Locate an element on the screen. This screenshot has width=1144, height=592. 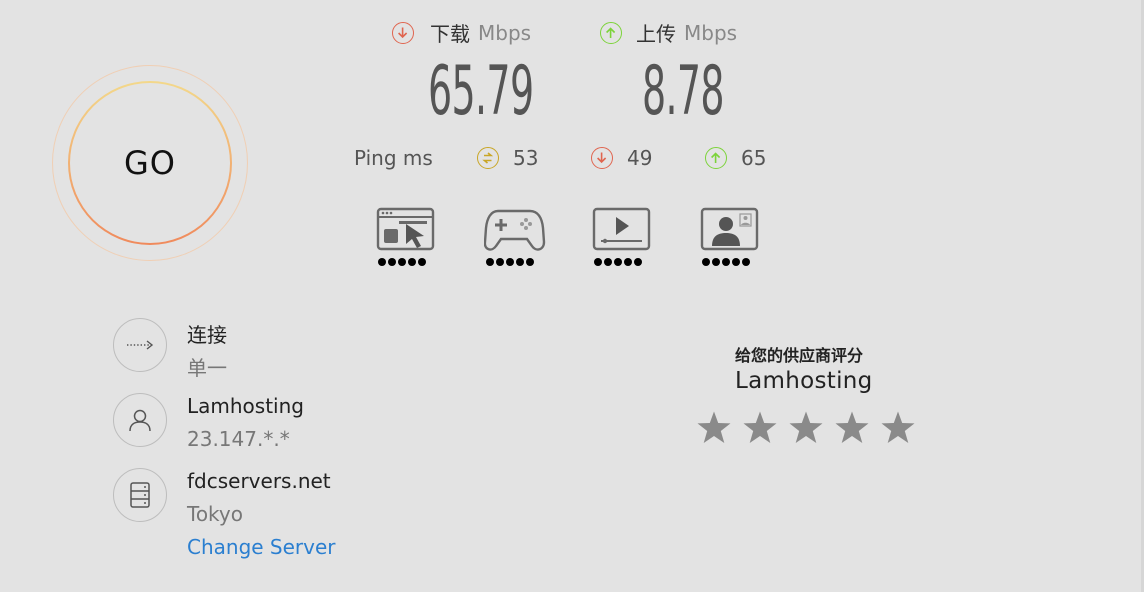
upload-arrow-icon is located at coordinates (611, 32).